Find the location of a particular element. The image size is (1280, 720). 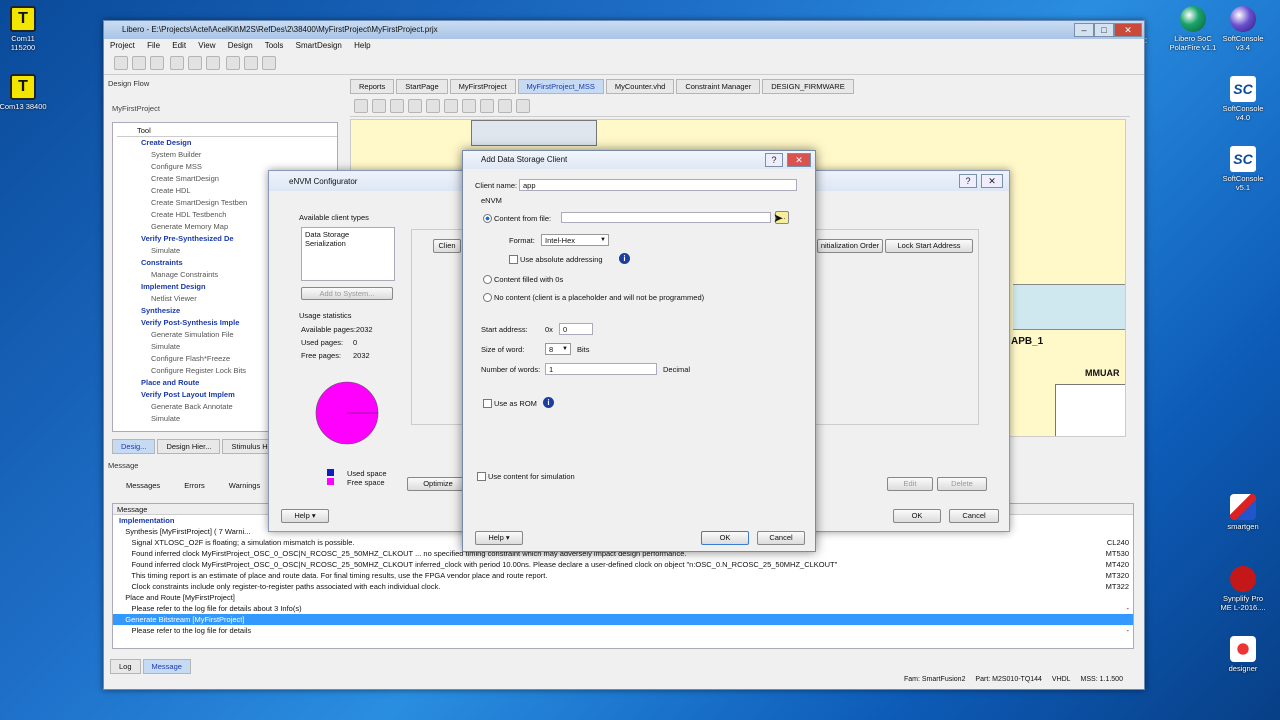

envm-ok-button: OK is located at coordinates (917, 516).